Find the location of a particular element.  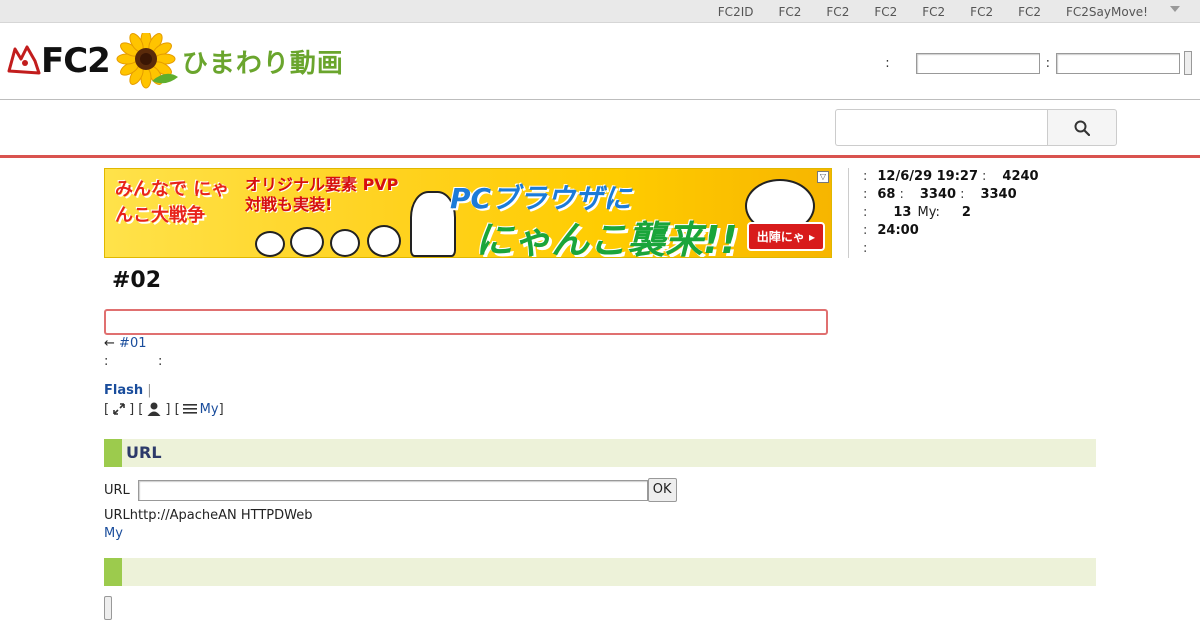

video-actions: [ ] [ ] [ My] is located at coordinates (164, 409).